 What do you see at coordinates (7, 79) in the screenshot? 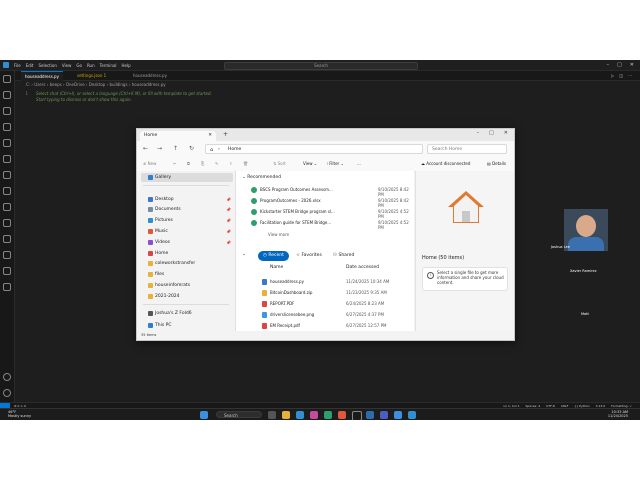
I see `explorer-icon` at bounding box center [7, 79].